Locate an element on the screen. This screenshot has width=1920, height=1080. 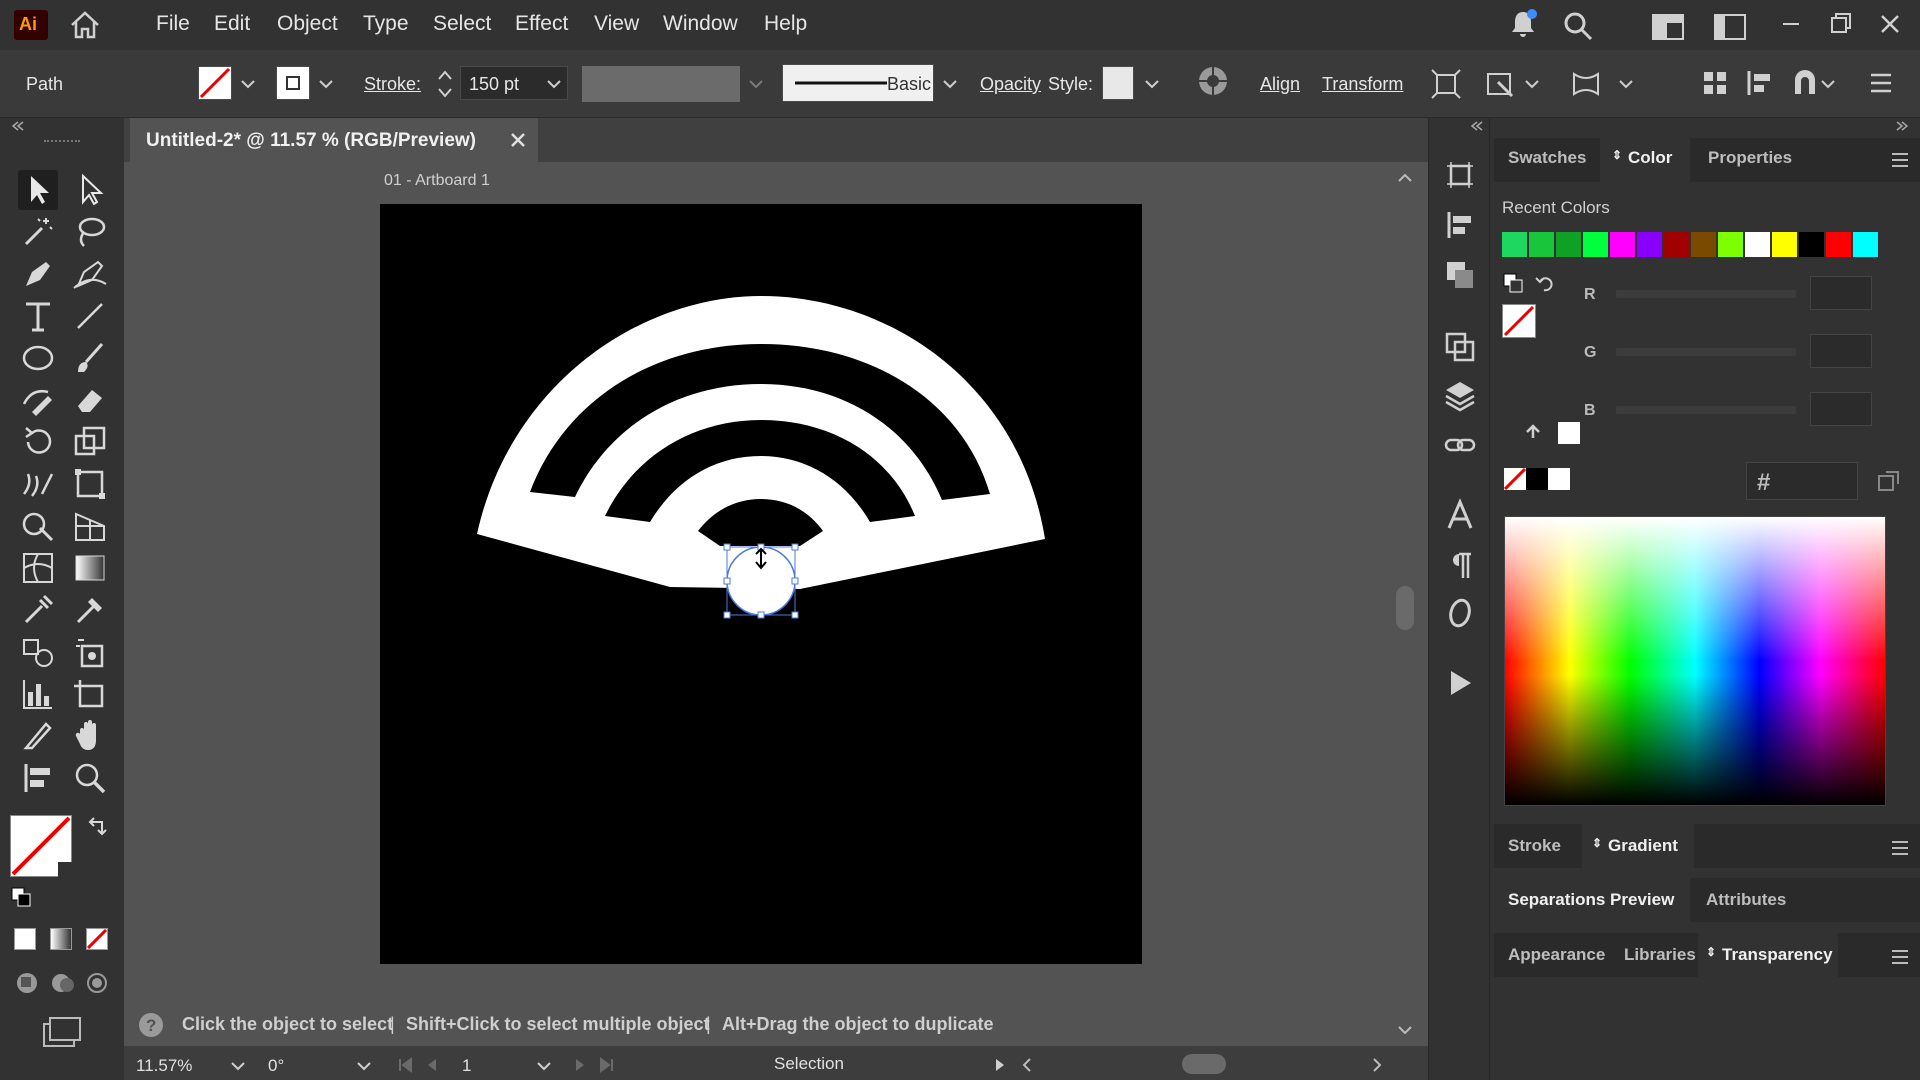
scroll-down-arrow-icon is located at coordinates (1405, 1031).